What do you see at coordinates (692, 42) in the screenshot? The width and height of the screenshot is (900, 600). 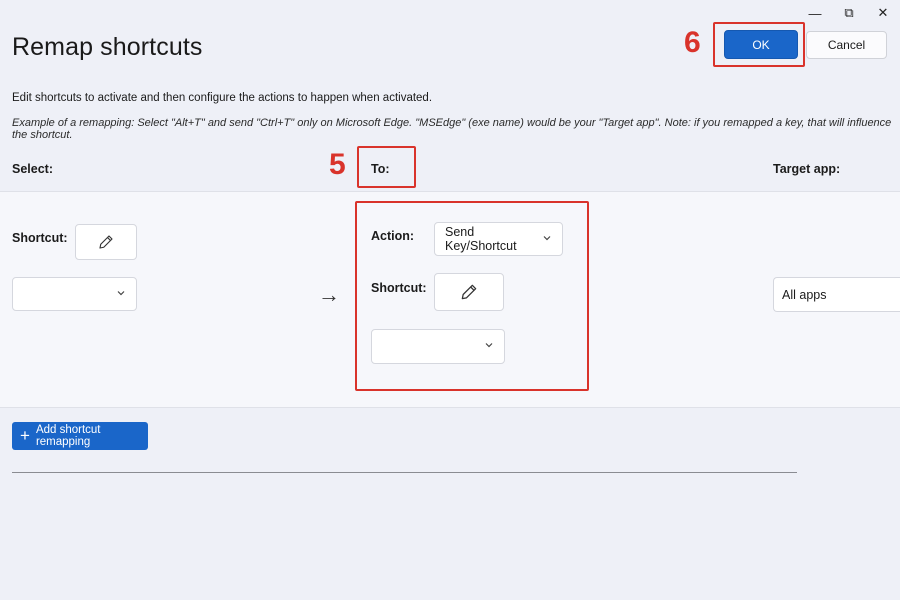 I see `annotation-step-6: 6` at bounding box center [692, 42].